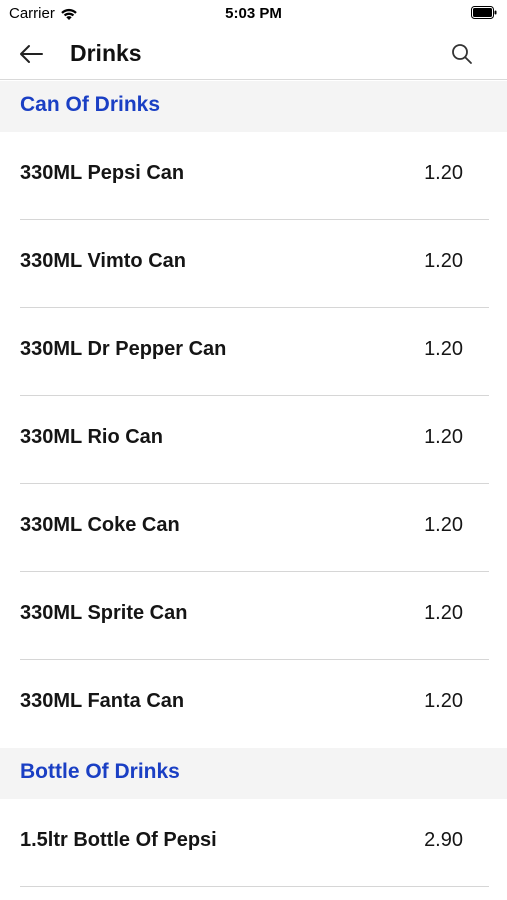 Image resolution: width=507 pixels, height=900 pixels. I want to click on menu-item-row: 1.5ltr Bottle Of Pepsi 2.90, so click(253, 843).